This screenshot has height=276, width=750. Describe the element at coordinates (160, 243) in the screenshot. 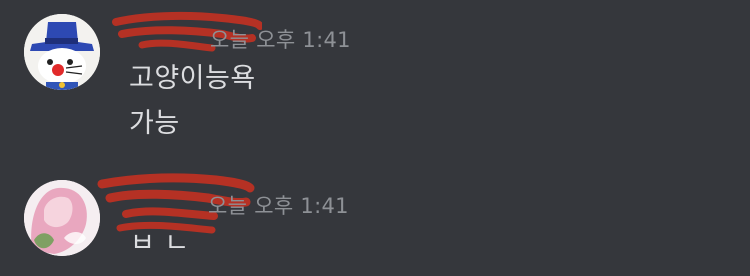

I see `message-text: ㅂ ㄴ` at that location.